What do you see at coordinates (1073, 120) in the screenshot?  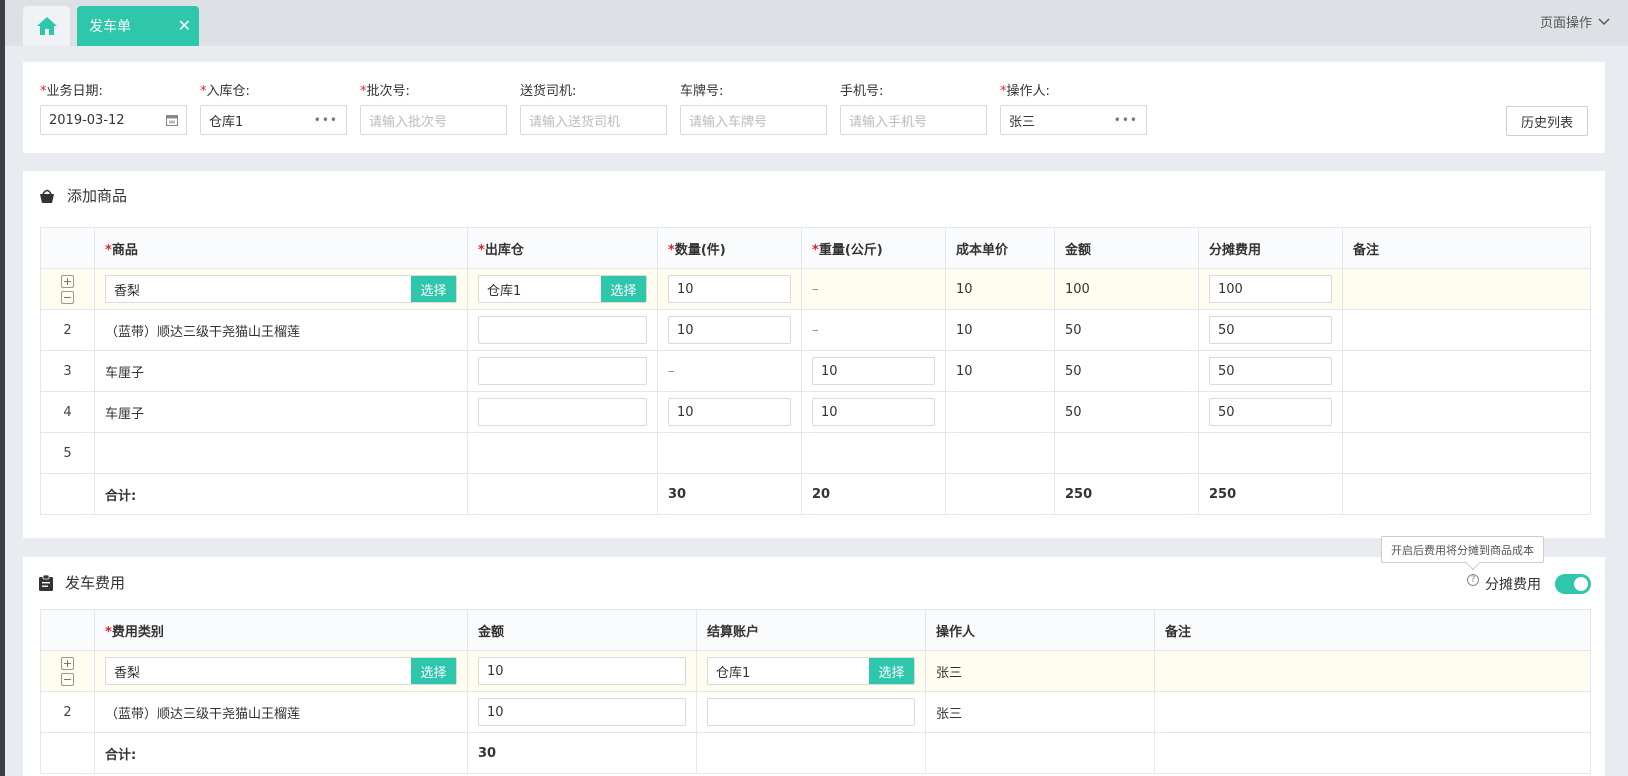 I see `operator-input: 张三 •••` at bounding box center [1073, 120].